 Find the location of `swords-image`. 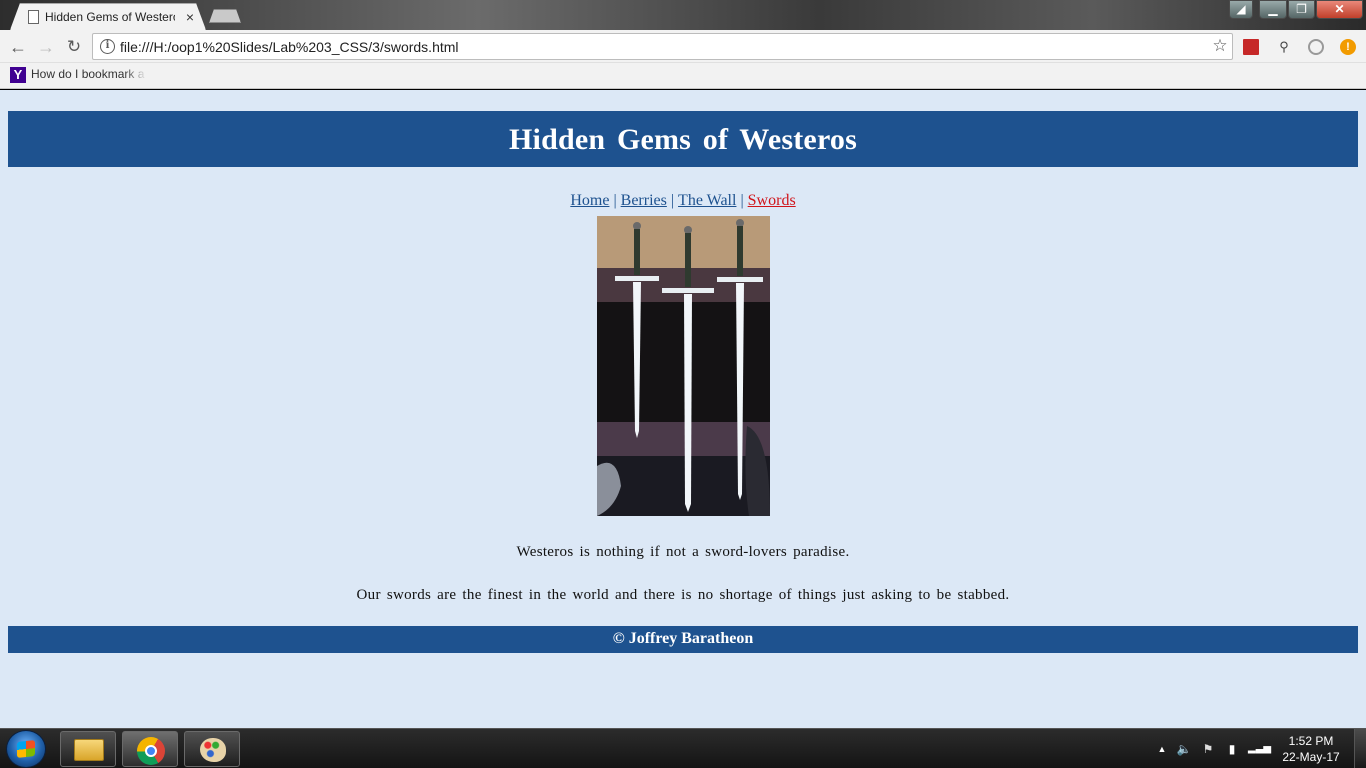

swords-image is located at coordinates (683, 366).